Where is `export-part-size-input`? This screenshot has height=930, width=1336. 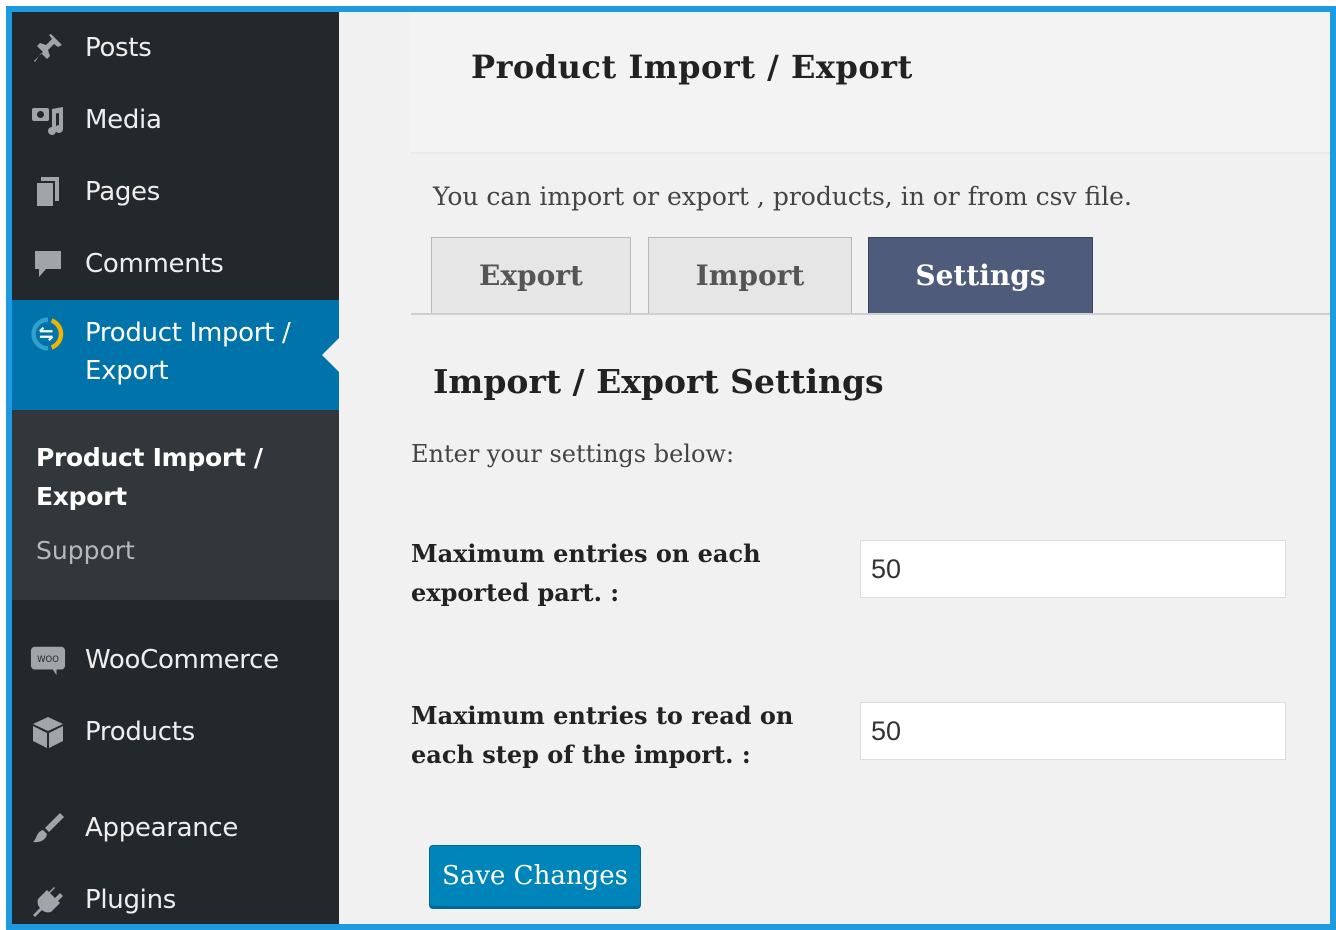
export-part-size-input is located at coordinates (1073, 569).